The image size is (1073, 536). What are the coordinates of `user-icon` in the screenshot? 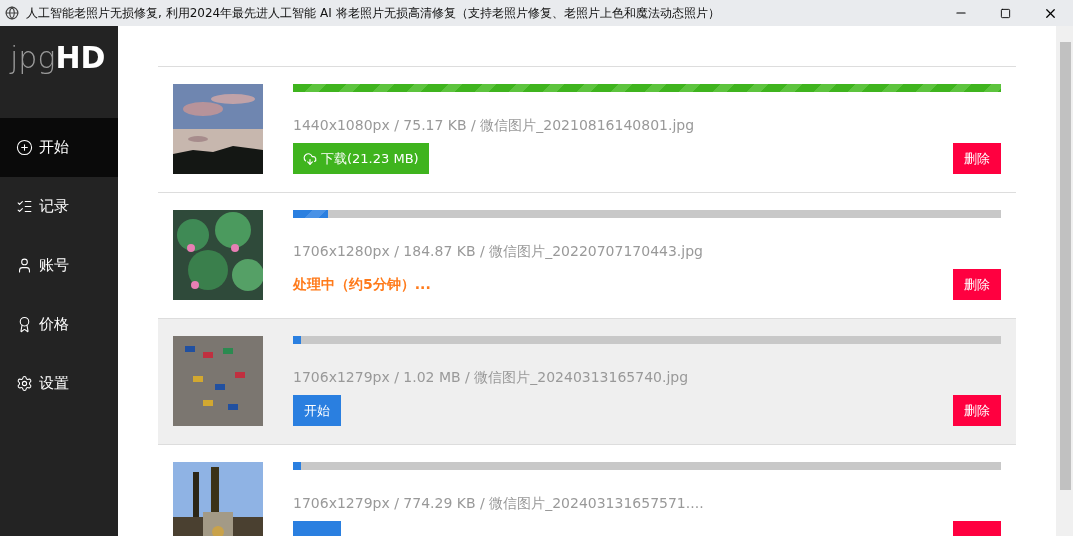 It's located at (24, 265).